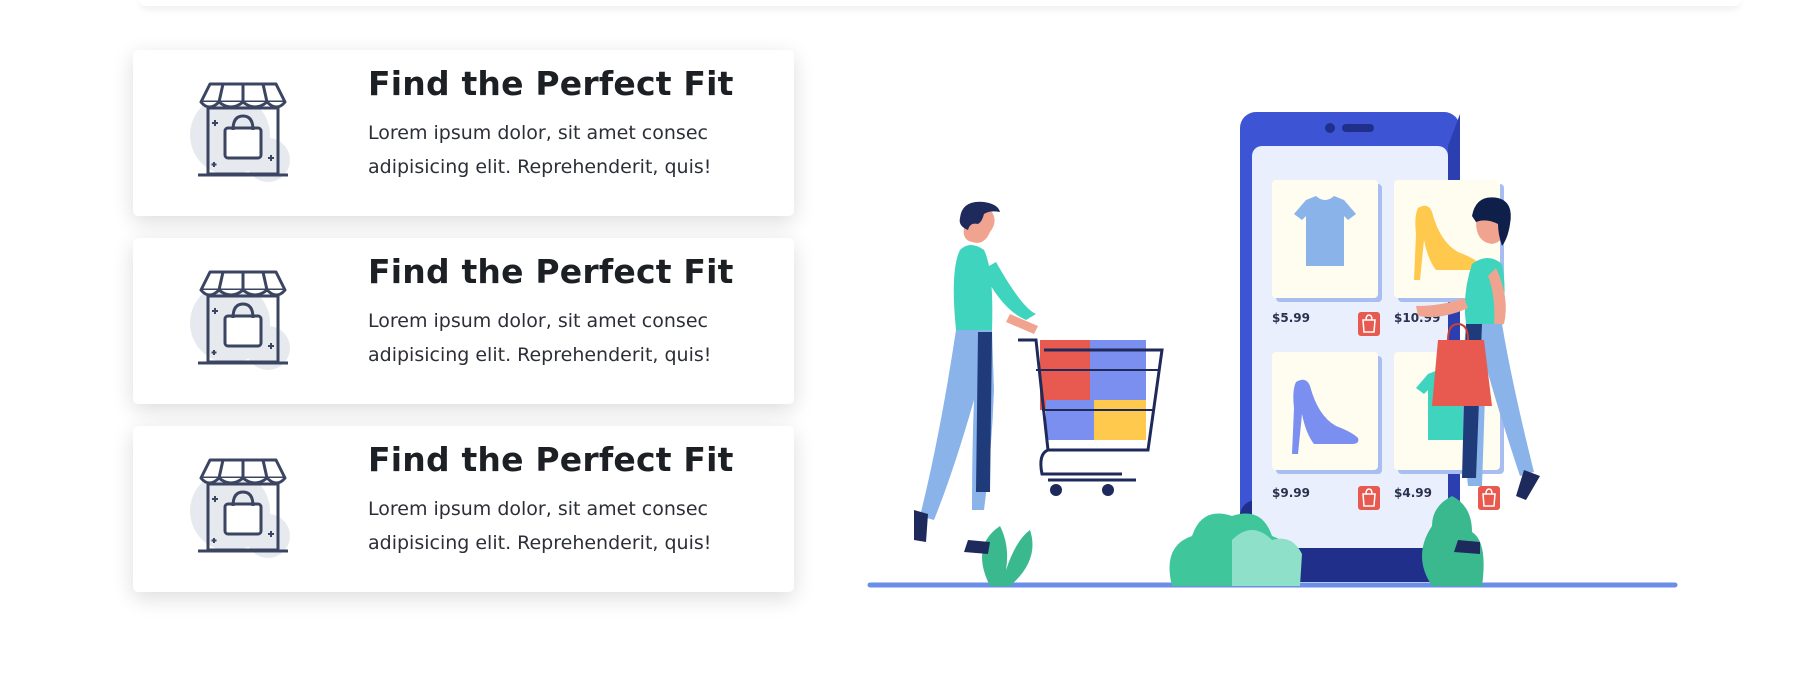 The width and height of the screenshot is (1818, 692). I want to click on man-figure, so click(976, 377).